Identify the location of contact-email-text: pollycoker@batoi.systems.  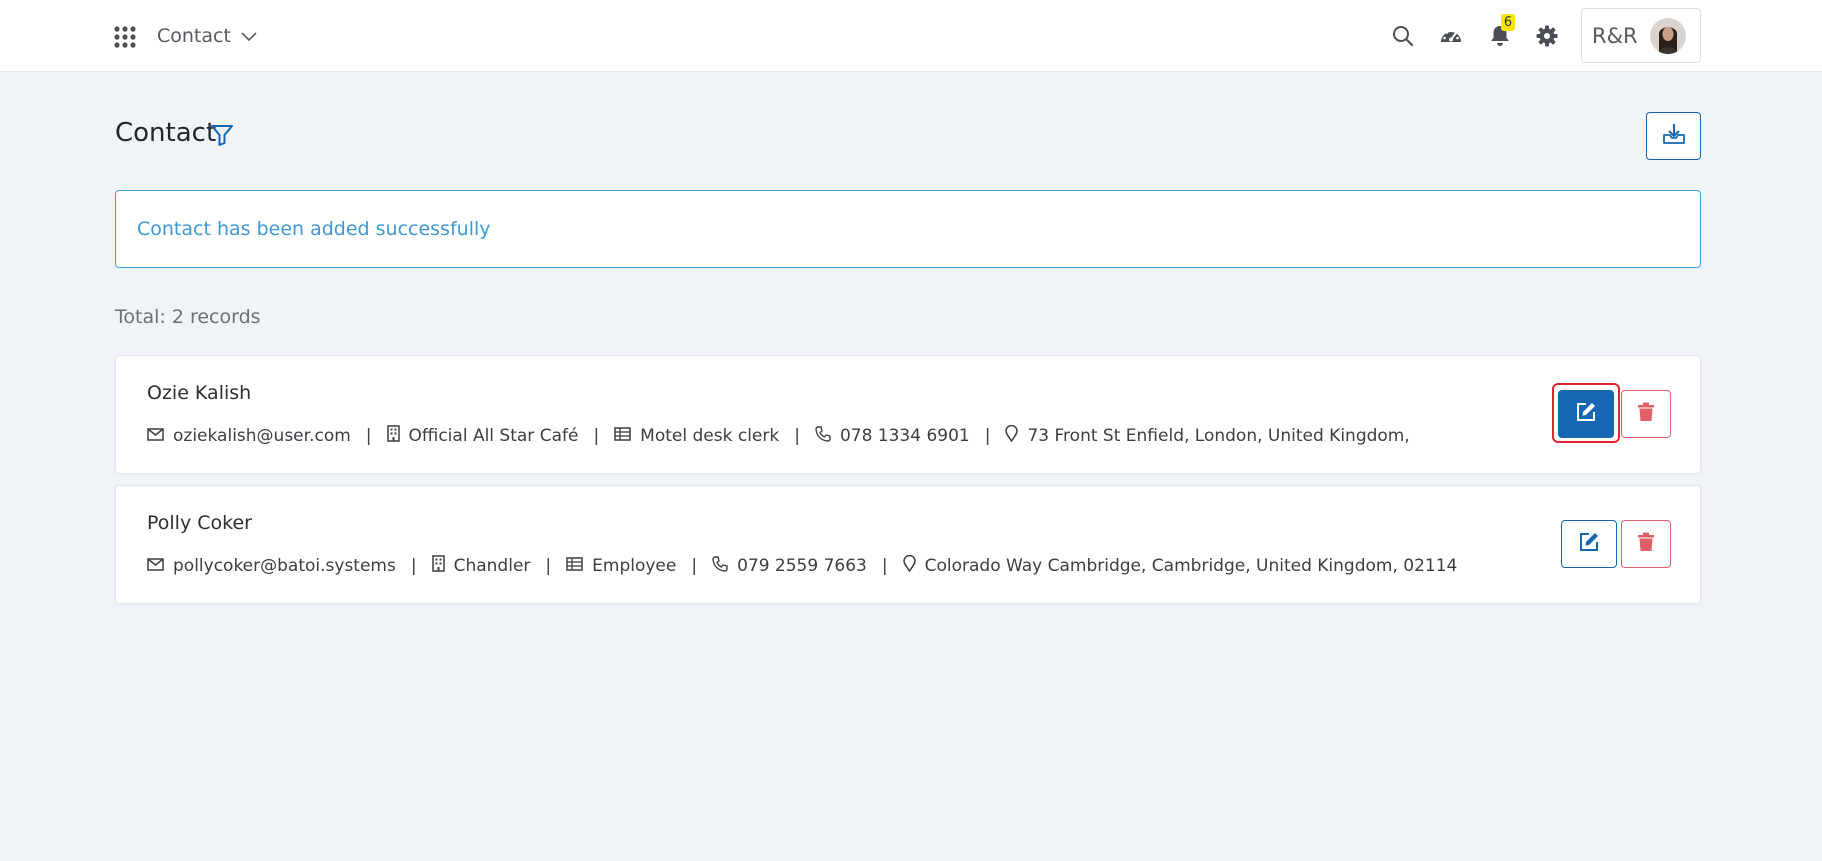
(284, 566).